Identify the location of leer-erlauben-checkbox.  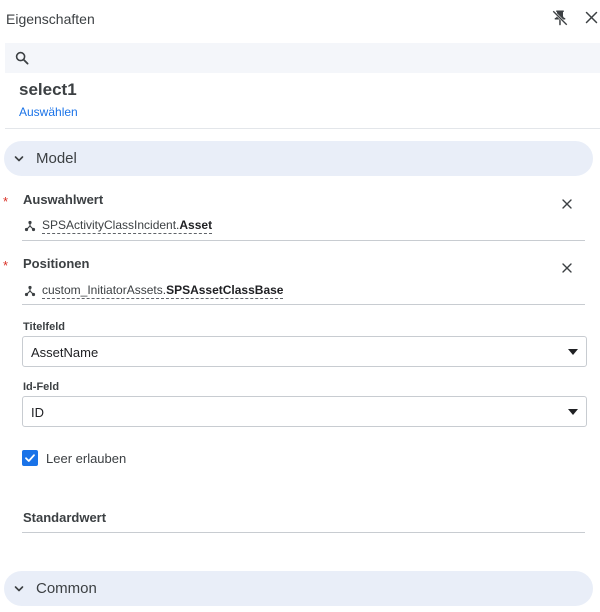
(30, 458).